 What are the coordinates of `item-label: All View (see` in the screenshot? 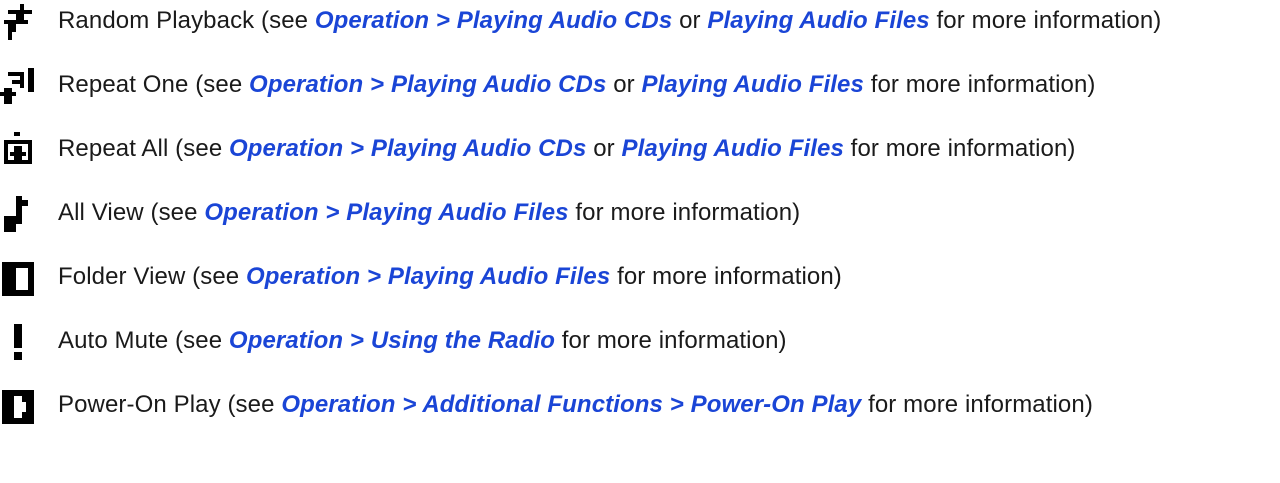 It's located at (131, 212).